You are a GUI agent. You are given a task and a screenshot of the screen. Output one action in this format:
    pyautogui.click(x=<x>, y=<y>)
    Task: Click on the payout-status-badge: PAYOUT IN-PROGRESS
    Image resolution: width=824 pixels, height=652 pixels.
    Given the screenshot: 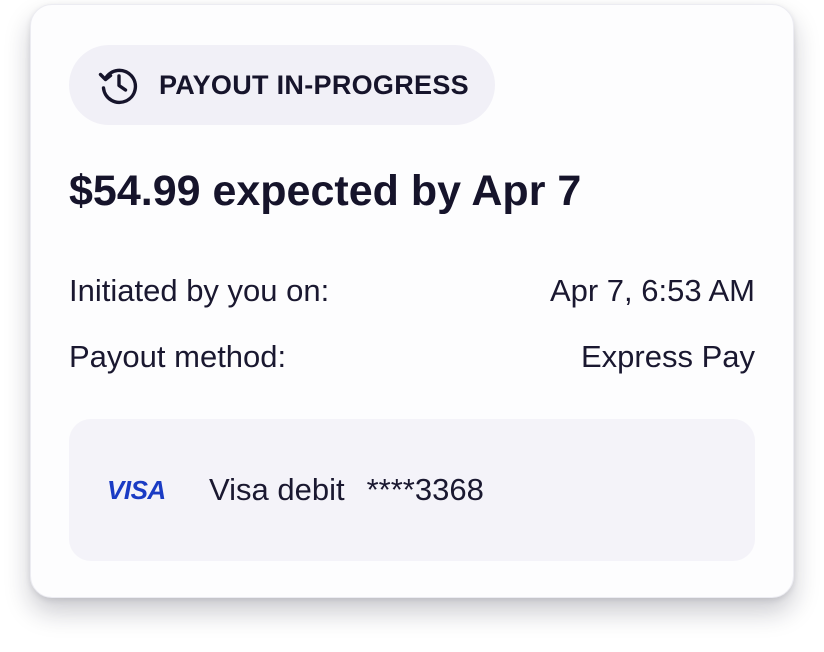 What is the action you would take?
    pyautogui.click(x=282, y=85)
    